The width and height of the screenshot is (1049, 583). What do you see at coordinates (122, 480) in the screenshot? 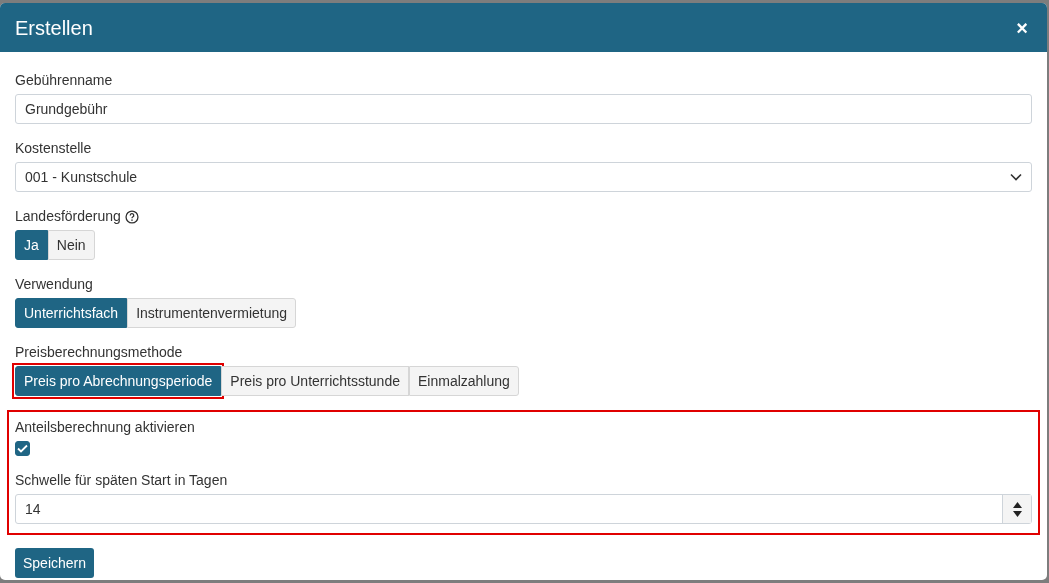
I see `field-label: Schwelle für späten Start in Tagen` at bounding box center [122, 480].